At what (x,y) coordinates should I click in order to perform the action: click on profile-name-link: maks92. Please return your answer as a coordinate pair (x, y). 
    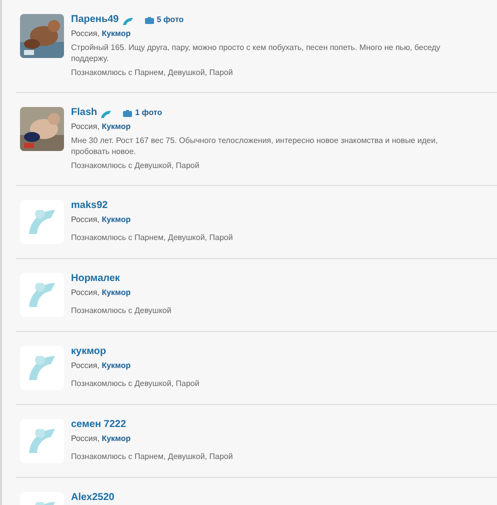
    Looking at the image, I should click on (89, 206).